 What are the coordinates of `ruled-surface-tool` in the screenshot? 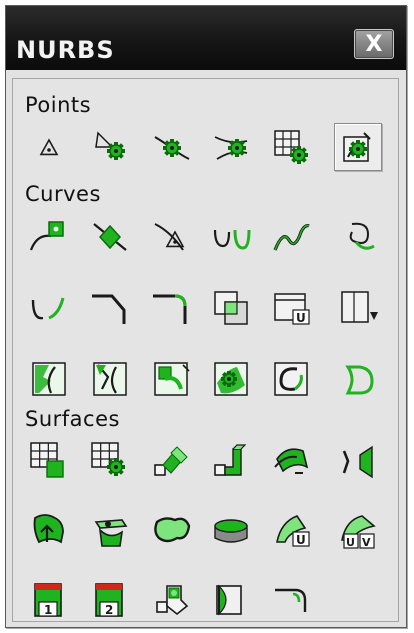 It's located at (171, 461).